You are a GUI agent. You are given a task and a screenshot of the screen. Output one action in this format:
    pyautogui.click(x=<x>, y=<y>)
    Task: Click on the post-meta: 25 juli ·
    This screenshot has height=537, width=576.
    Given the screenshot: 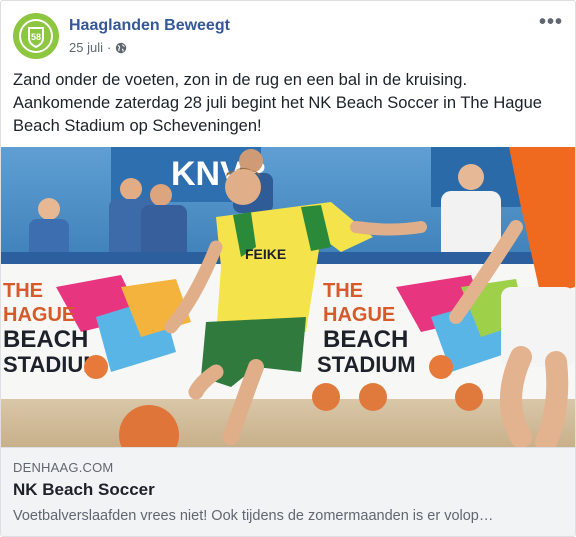 What is the action you would take?
    pyautogui.click(x=98, y=47)
    